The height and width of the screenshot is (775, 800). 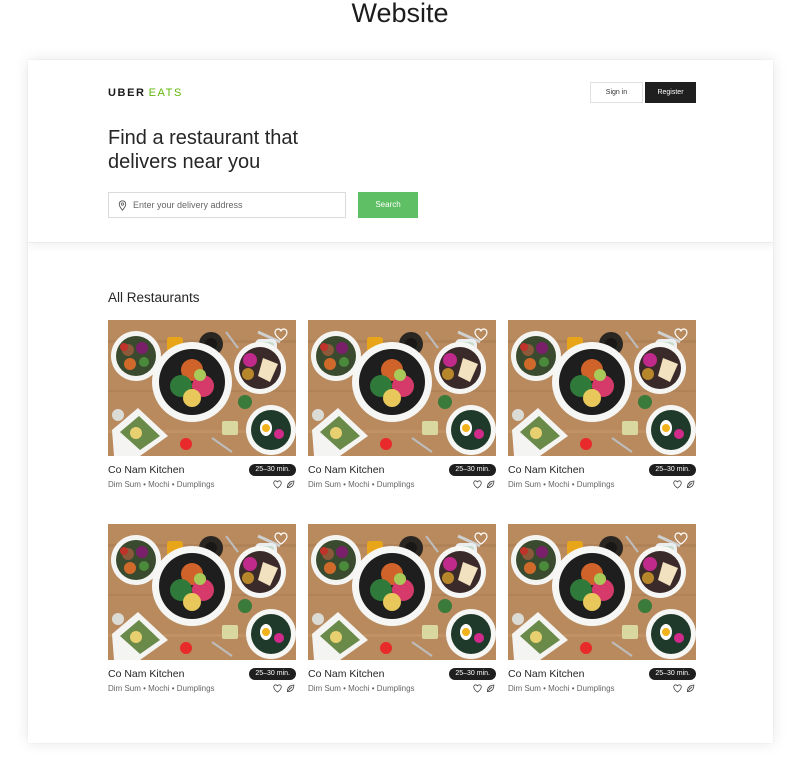 I want to click on uber-eats-logo: UBER EATS, so click(x=145, y=93).